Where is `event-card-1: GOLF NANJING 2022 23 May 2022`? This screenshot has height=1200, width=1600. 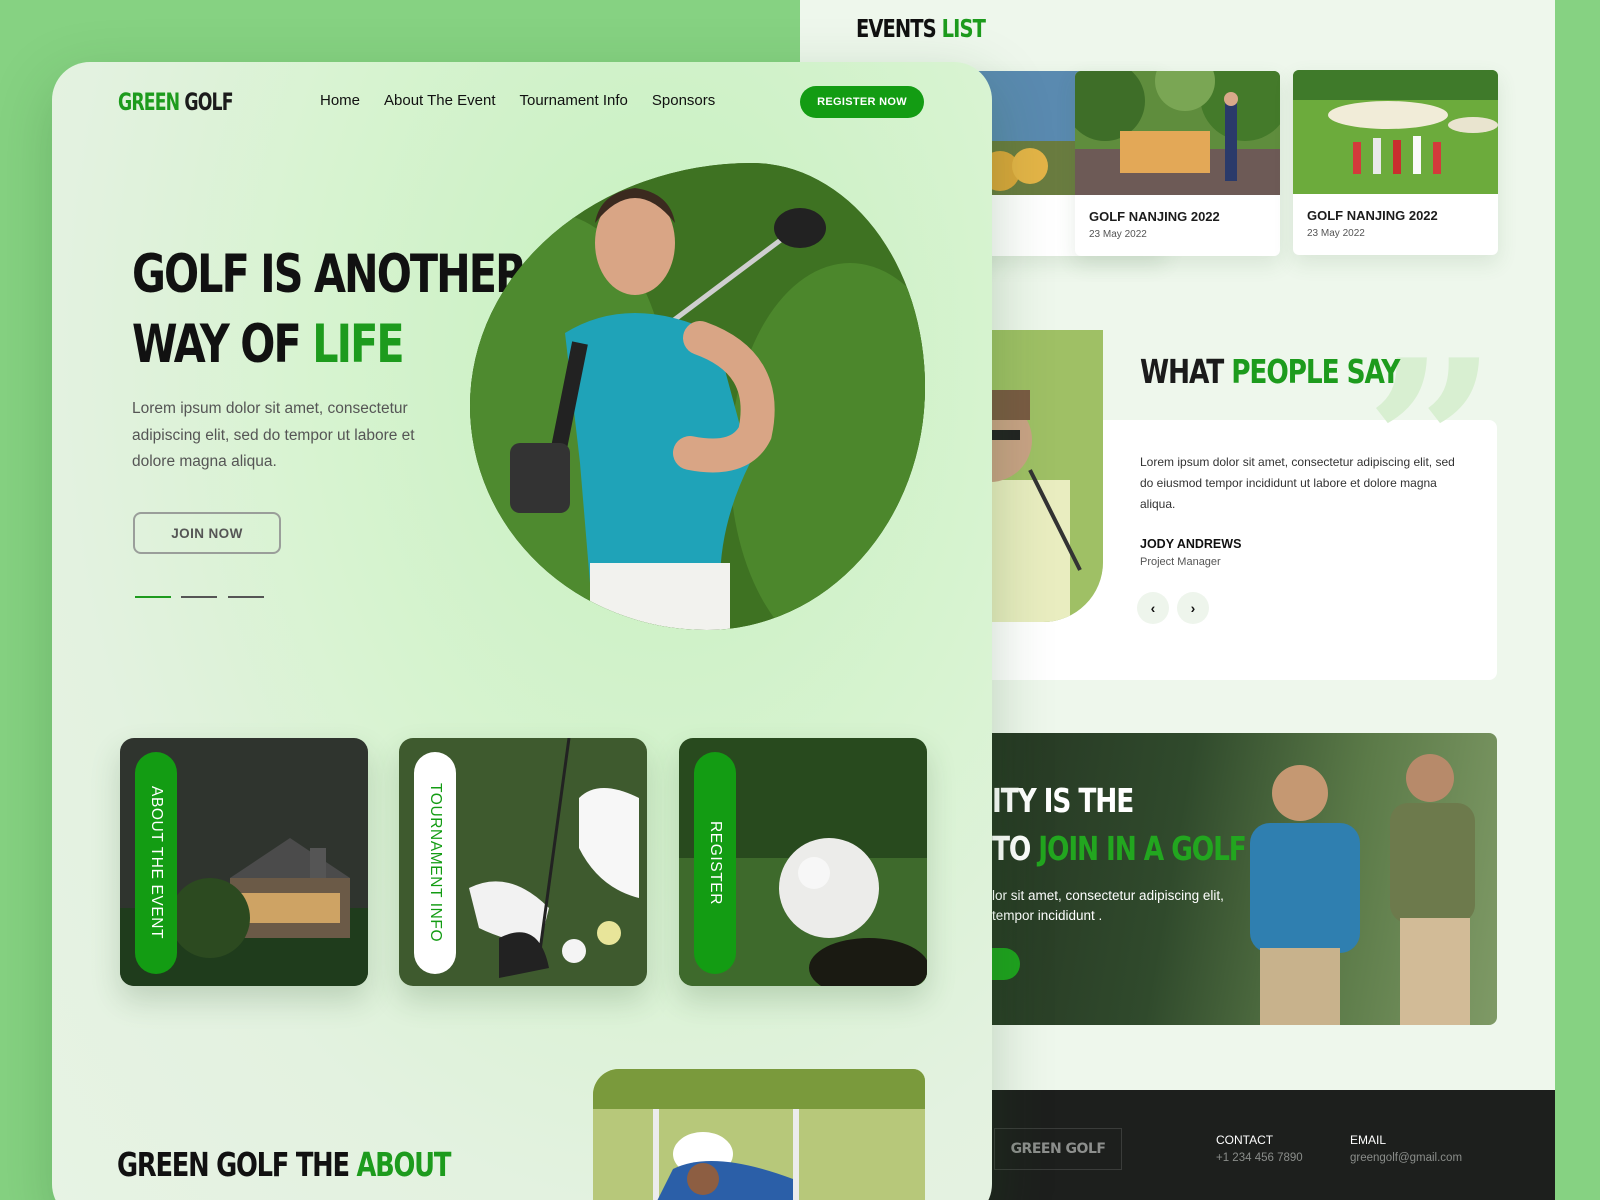
event-card-1: GOLF NANJING 2022 23 May 2022 is located at coordinates (1177, 163).